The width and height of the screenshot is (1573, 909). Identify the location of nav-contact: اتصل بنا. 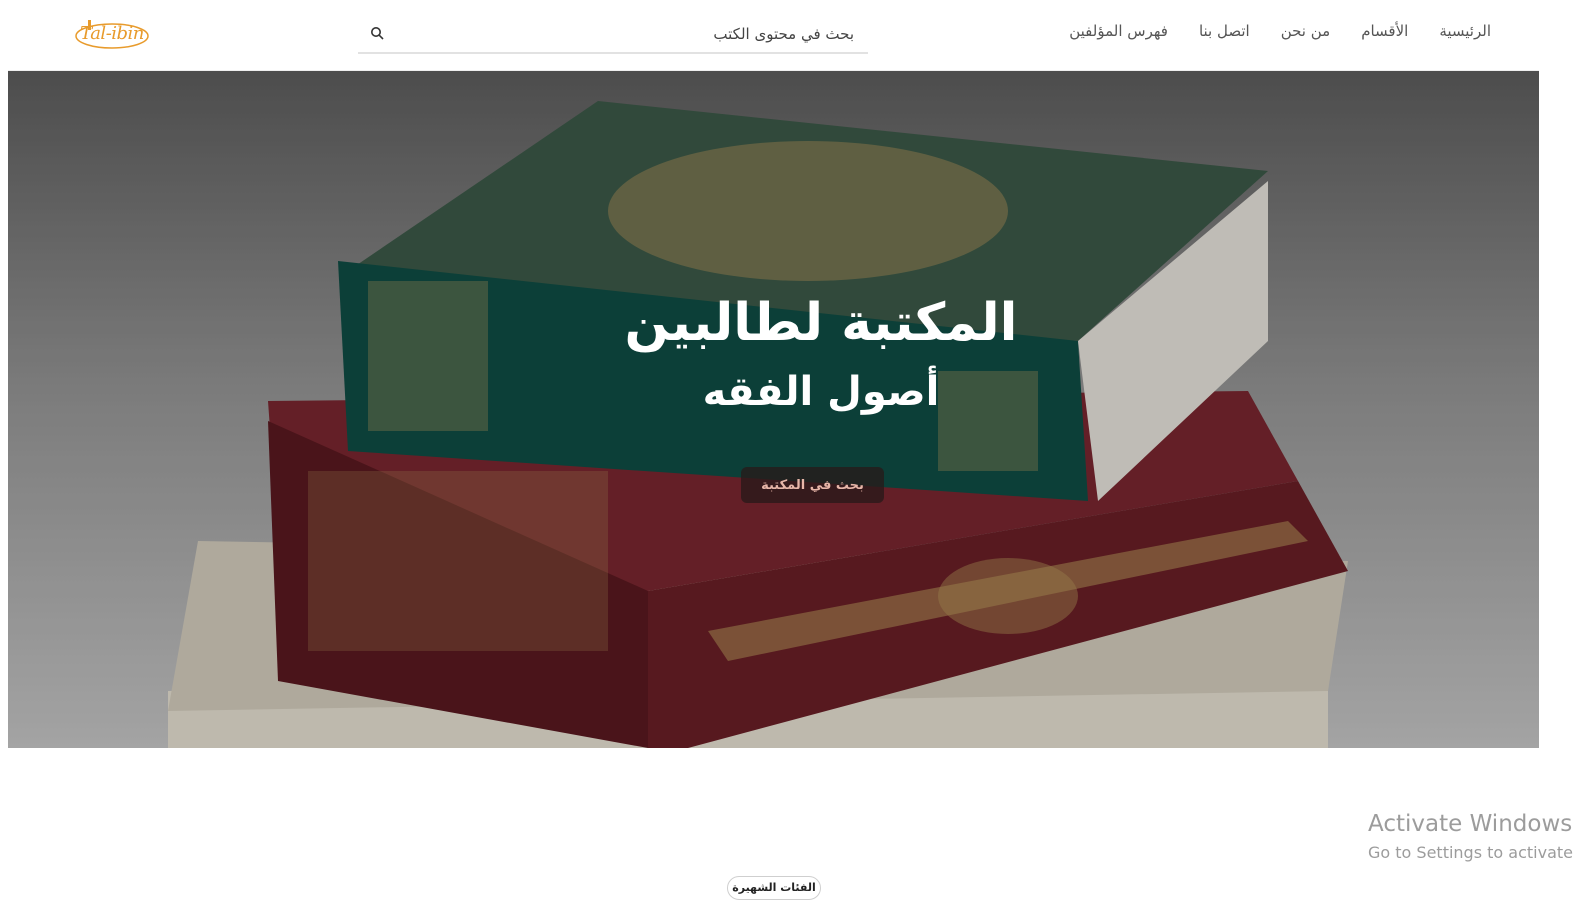
(1224, 35).